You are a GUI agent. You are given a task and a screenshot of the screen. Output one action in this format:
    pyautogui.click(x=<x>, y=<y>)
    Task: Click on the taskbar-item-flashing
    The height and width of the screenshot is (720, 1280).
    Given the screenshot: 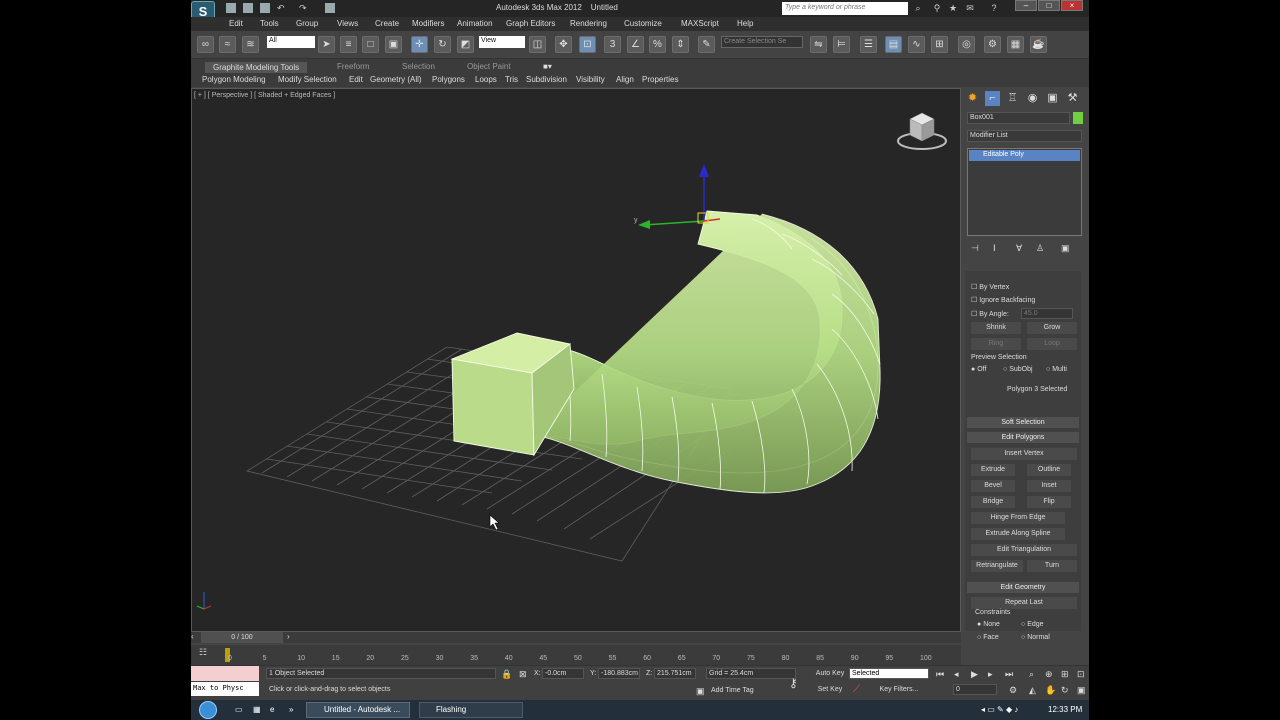 What is the action you would take?
    pyautogui.click(x=471, y=710)
    